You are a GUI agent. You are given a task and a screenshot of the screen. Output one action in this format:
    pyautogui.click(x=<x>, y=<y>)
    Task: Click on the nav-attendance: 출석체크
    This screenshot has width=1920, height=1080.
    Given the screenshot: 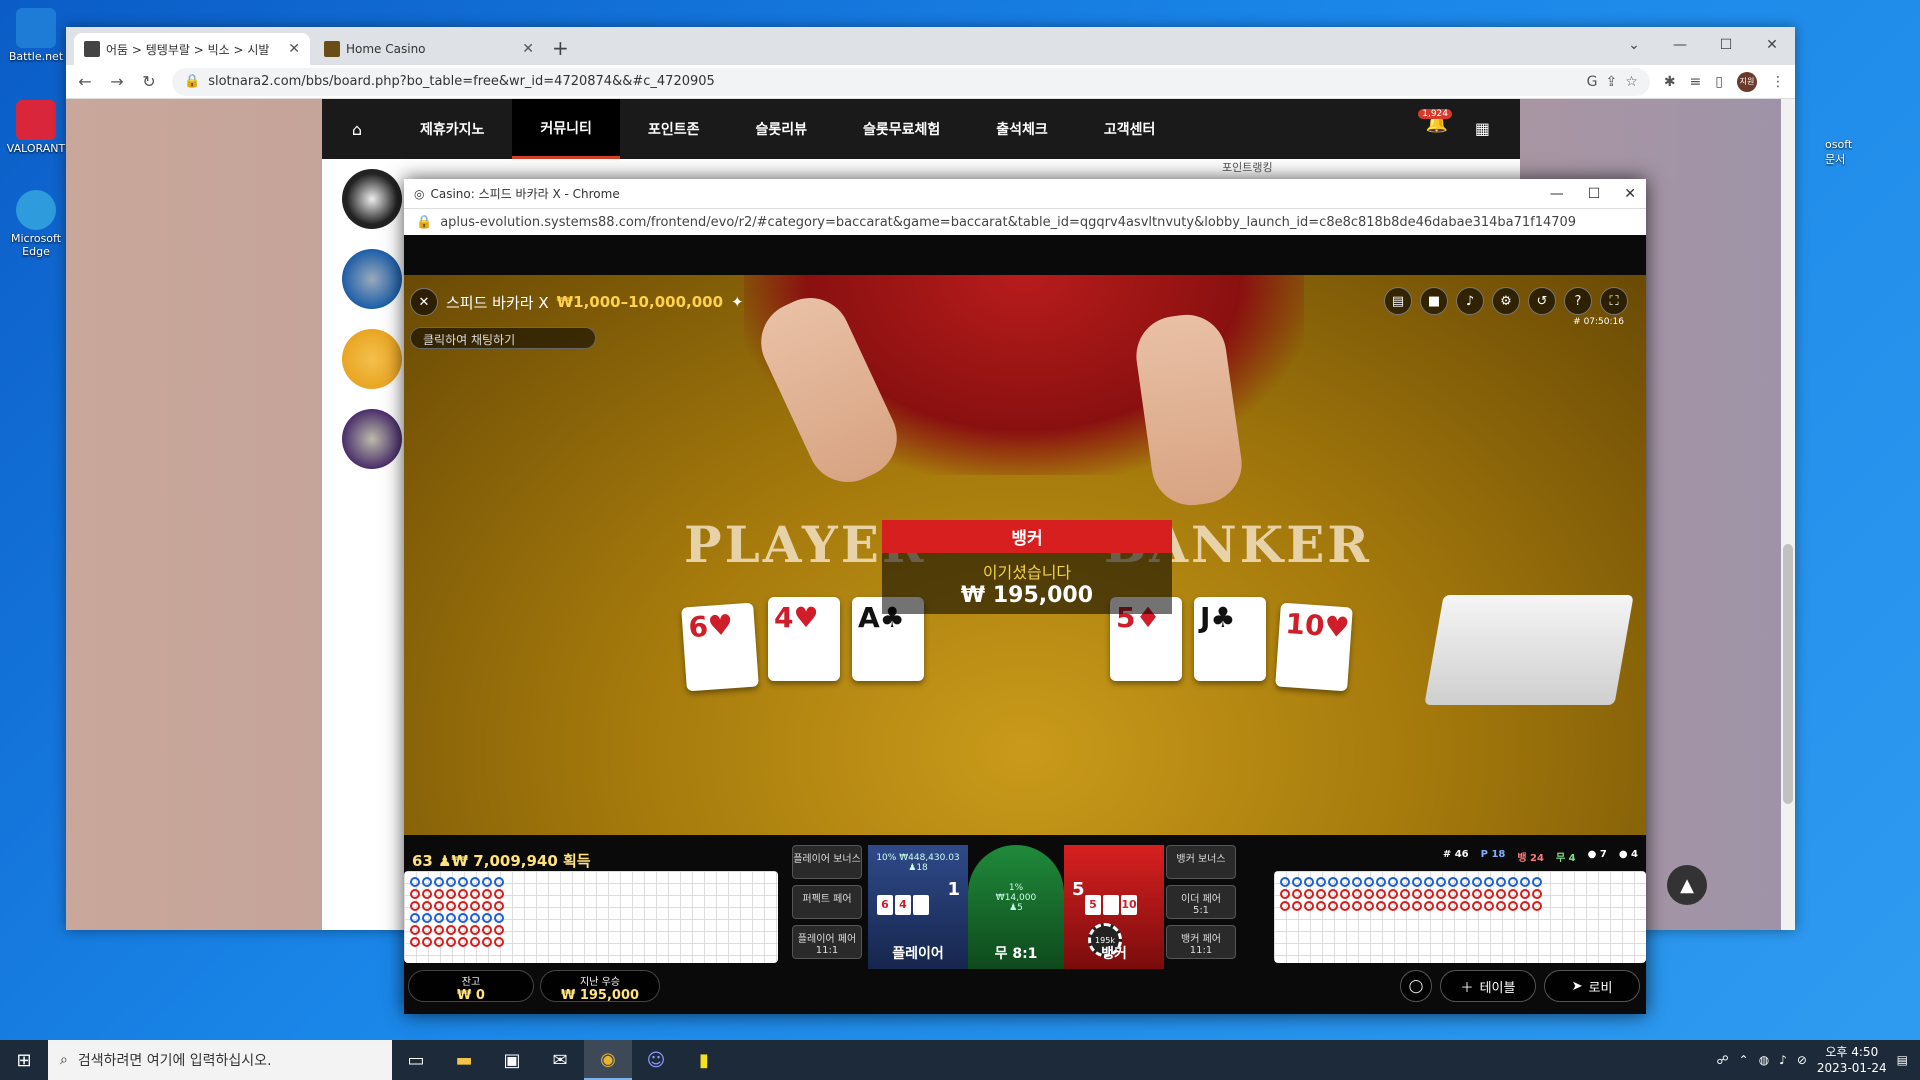 What is the action you would take?
    pyautogui.click(x=1022, y=129)
    